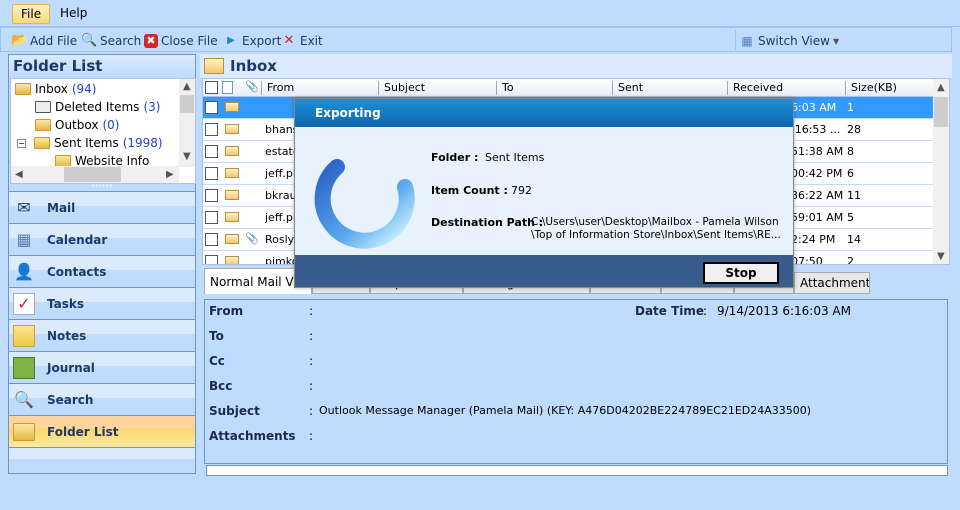 The image size is (960, 510). Describe the element at coordinates (832, 283) in the screenshot. I see `tab-attachments: Attachments` at that location.